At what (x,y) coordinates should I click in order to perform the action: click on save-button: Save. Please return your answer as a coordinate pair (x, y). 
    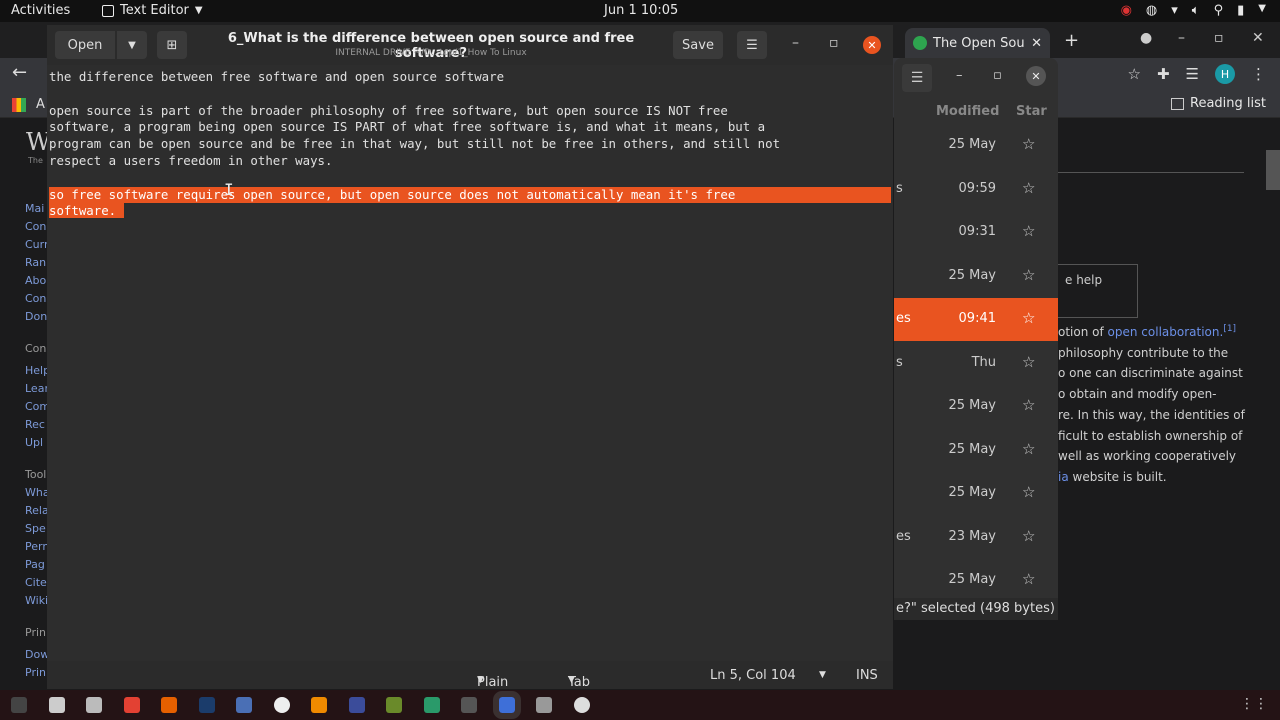
    Looking at the image, I should click on (698, 45).